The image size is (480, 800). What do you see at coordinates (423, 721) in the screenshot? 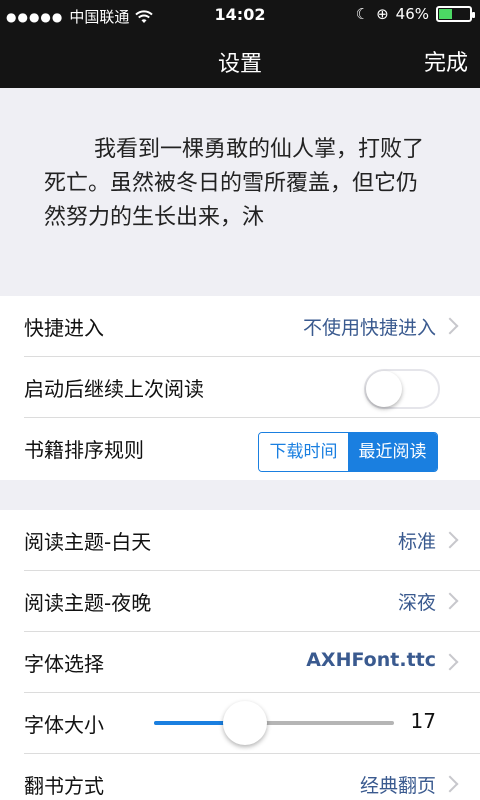
I see `font-size-value: 17` at bounding box center [423, 721].